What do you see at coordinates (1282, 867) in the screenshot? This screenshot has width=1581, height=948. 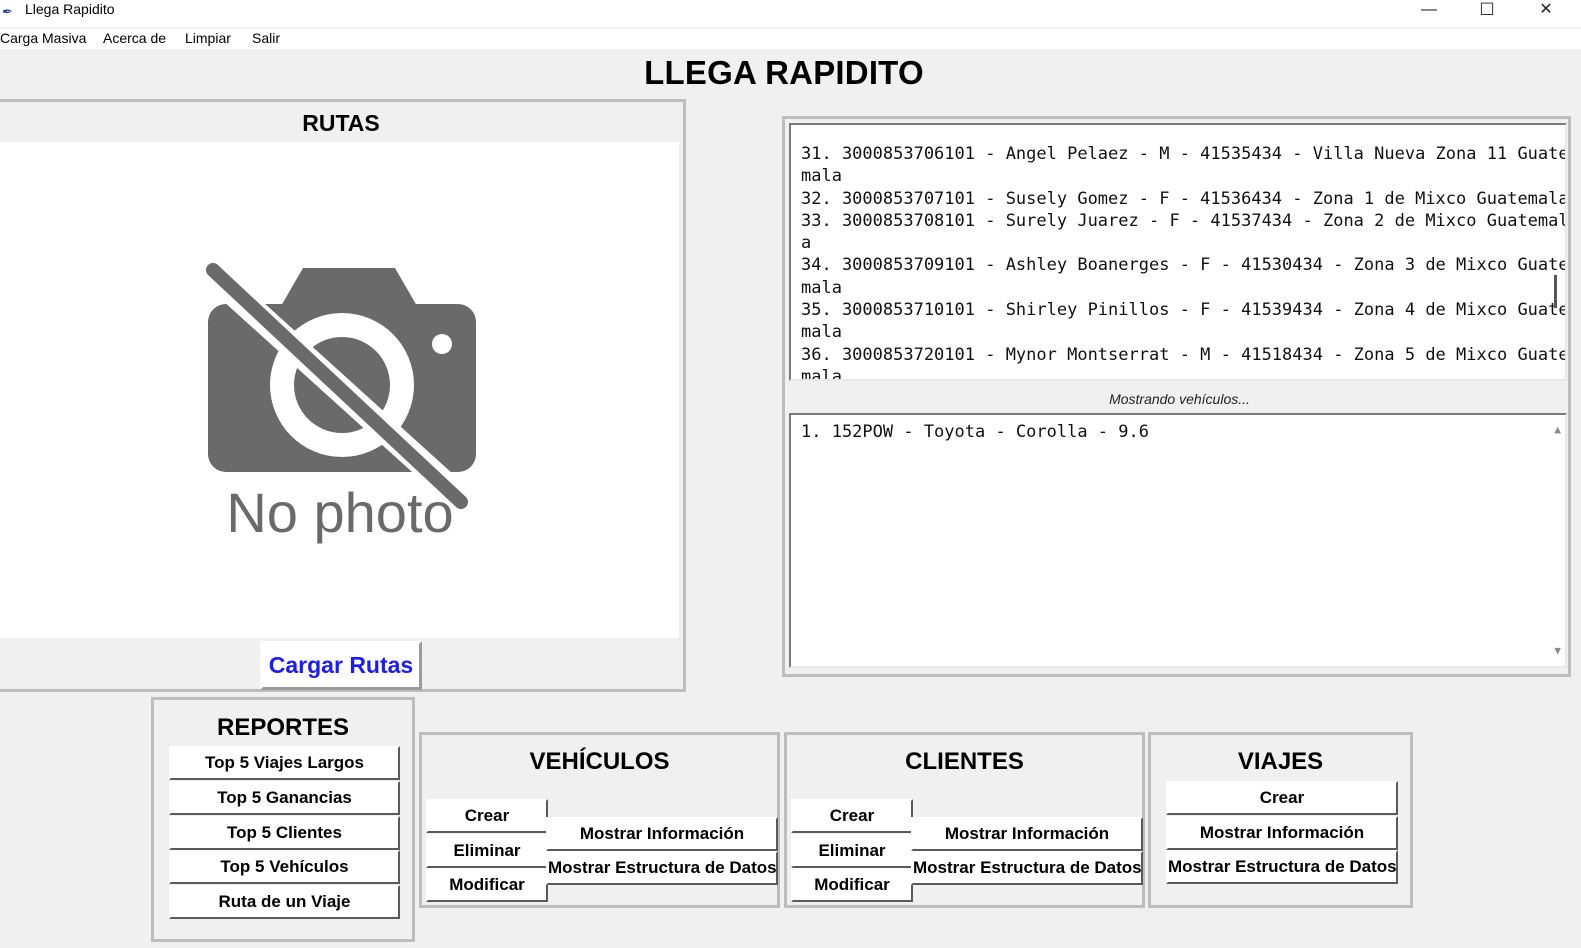 I see `viajes-mostrar-estructura-button: Mostrar Estructura de Datos` at bounding box center [1282, 867].